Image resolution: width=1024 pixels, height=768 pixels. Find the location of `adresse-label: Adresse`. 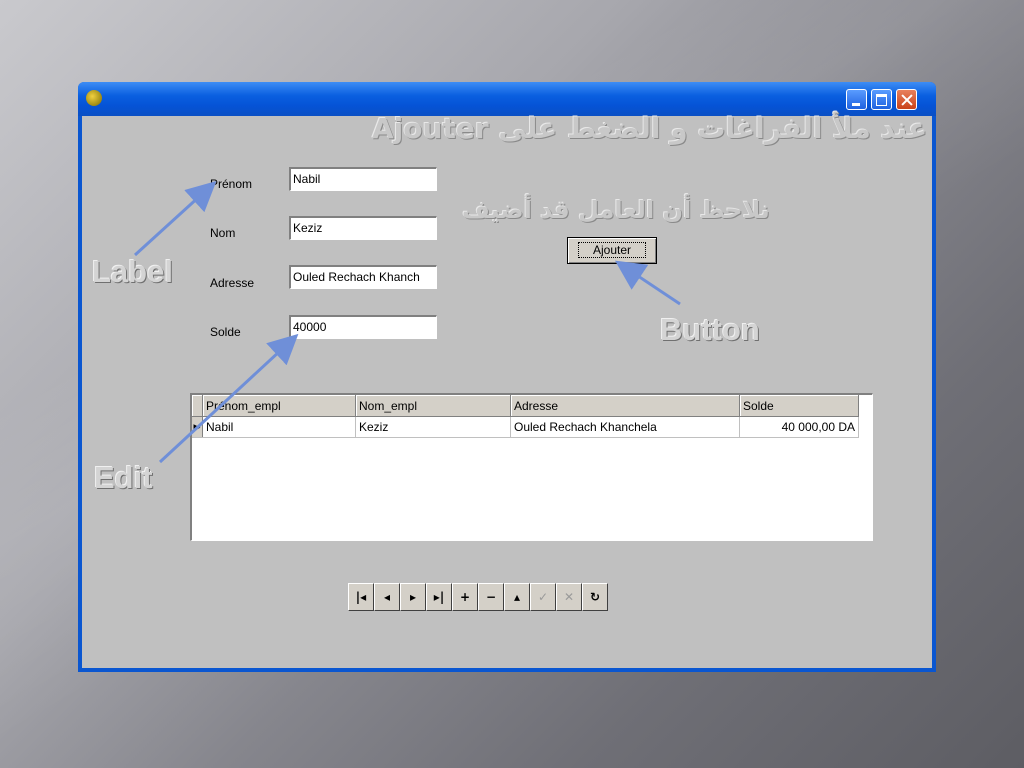

adresse-label: Adresse is located at coordinates (232, 283).